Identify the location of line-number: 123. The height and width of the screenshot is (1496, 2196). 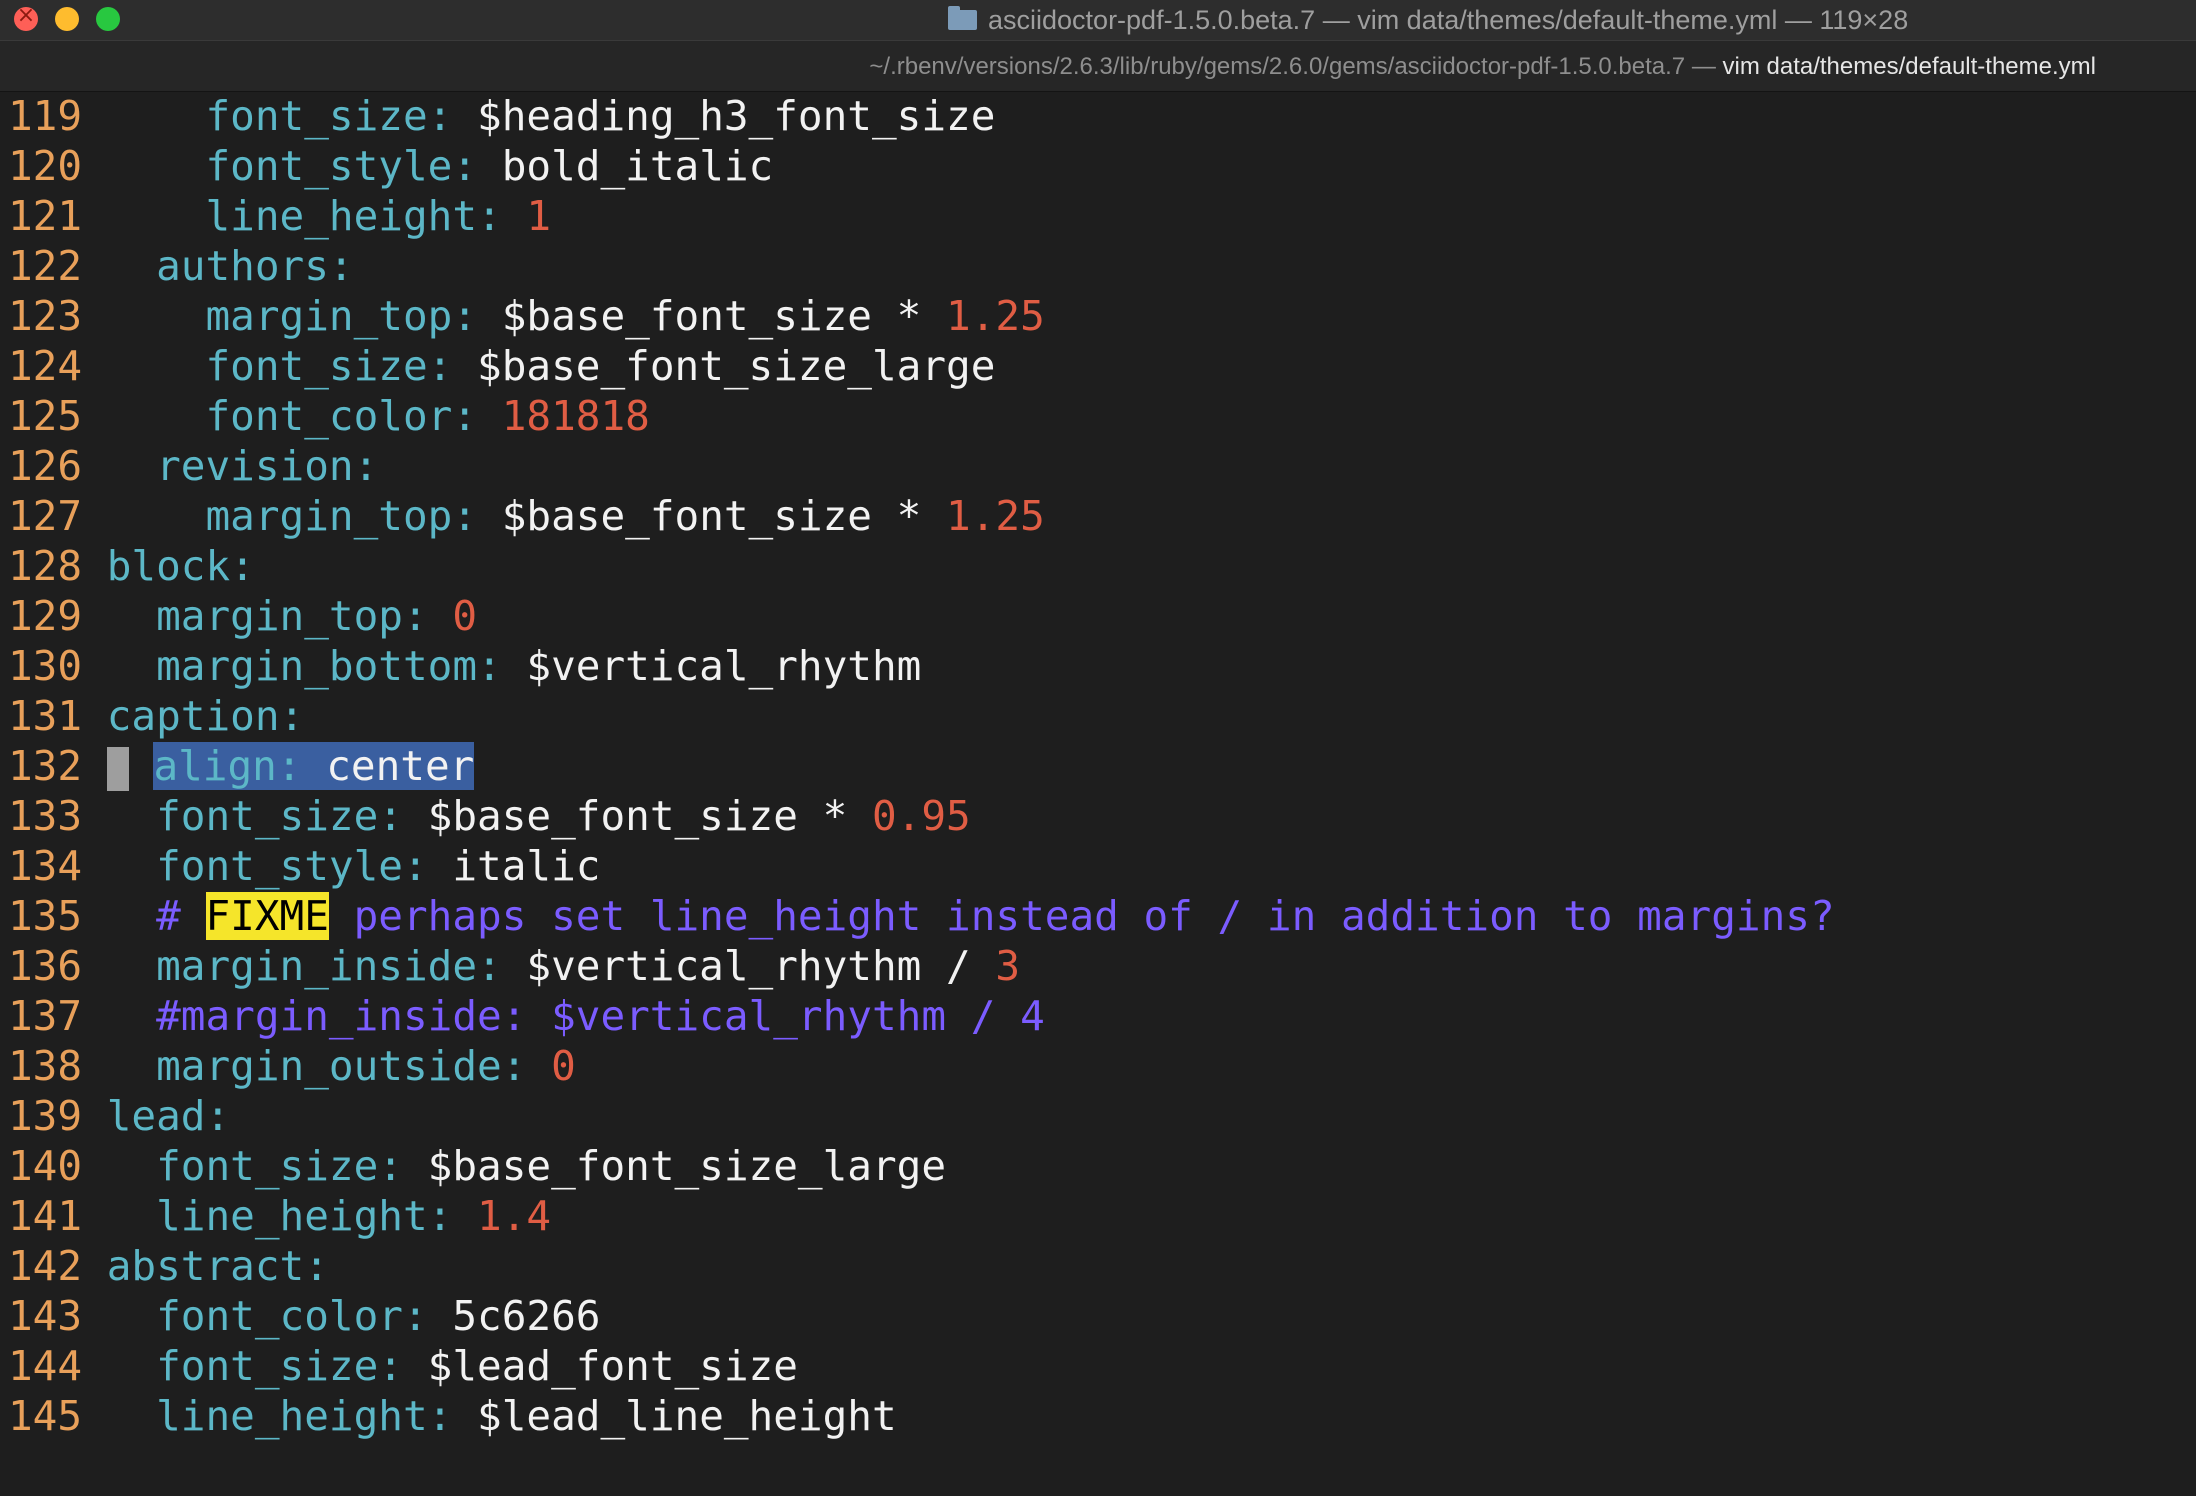
(57, 316).